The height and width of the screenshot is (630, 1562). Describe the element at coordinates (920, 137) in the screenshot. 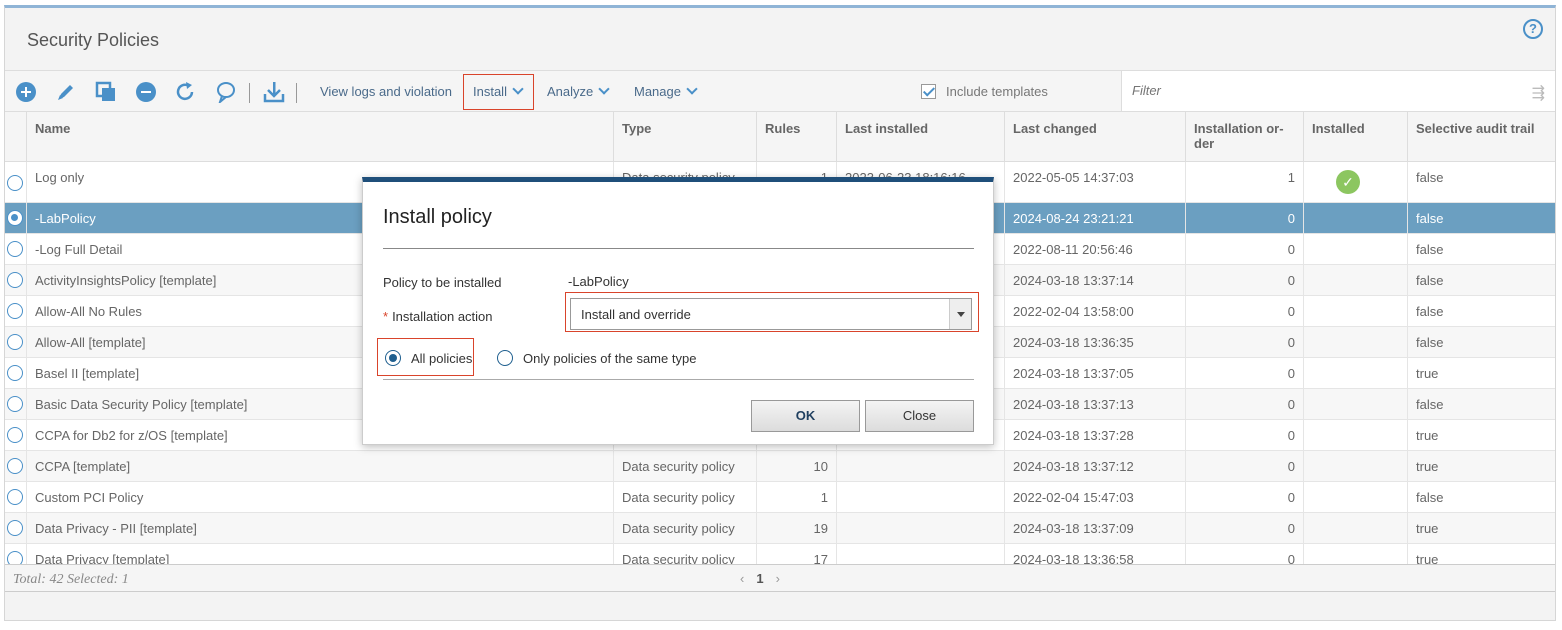

I see `column-header-last-installed: Last installed` at that location.